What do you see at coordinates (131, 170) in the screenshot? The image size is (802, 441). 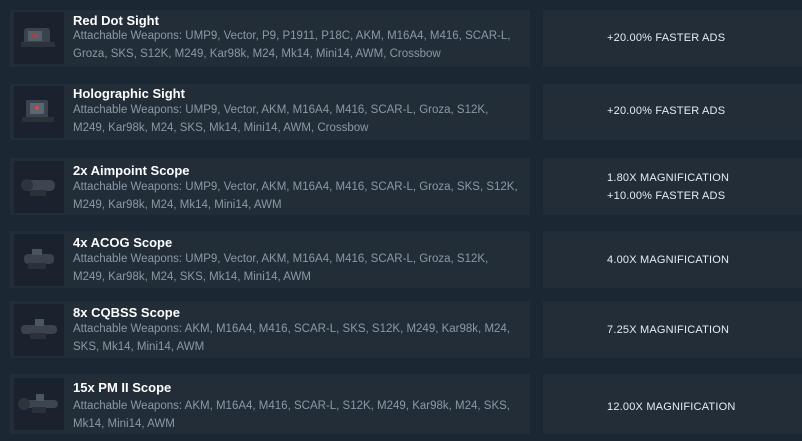 I see `attachment-name: 2x Aimpoint Scope` at bounding box center [131, 170].